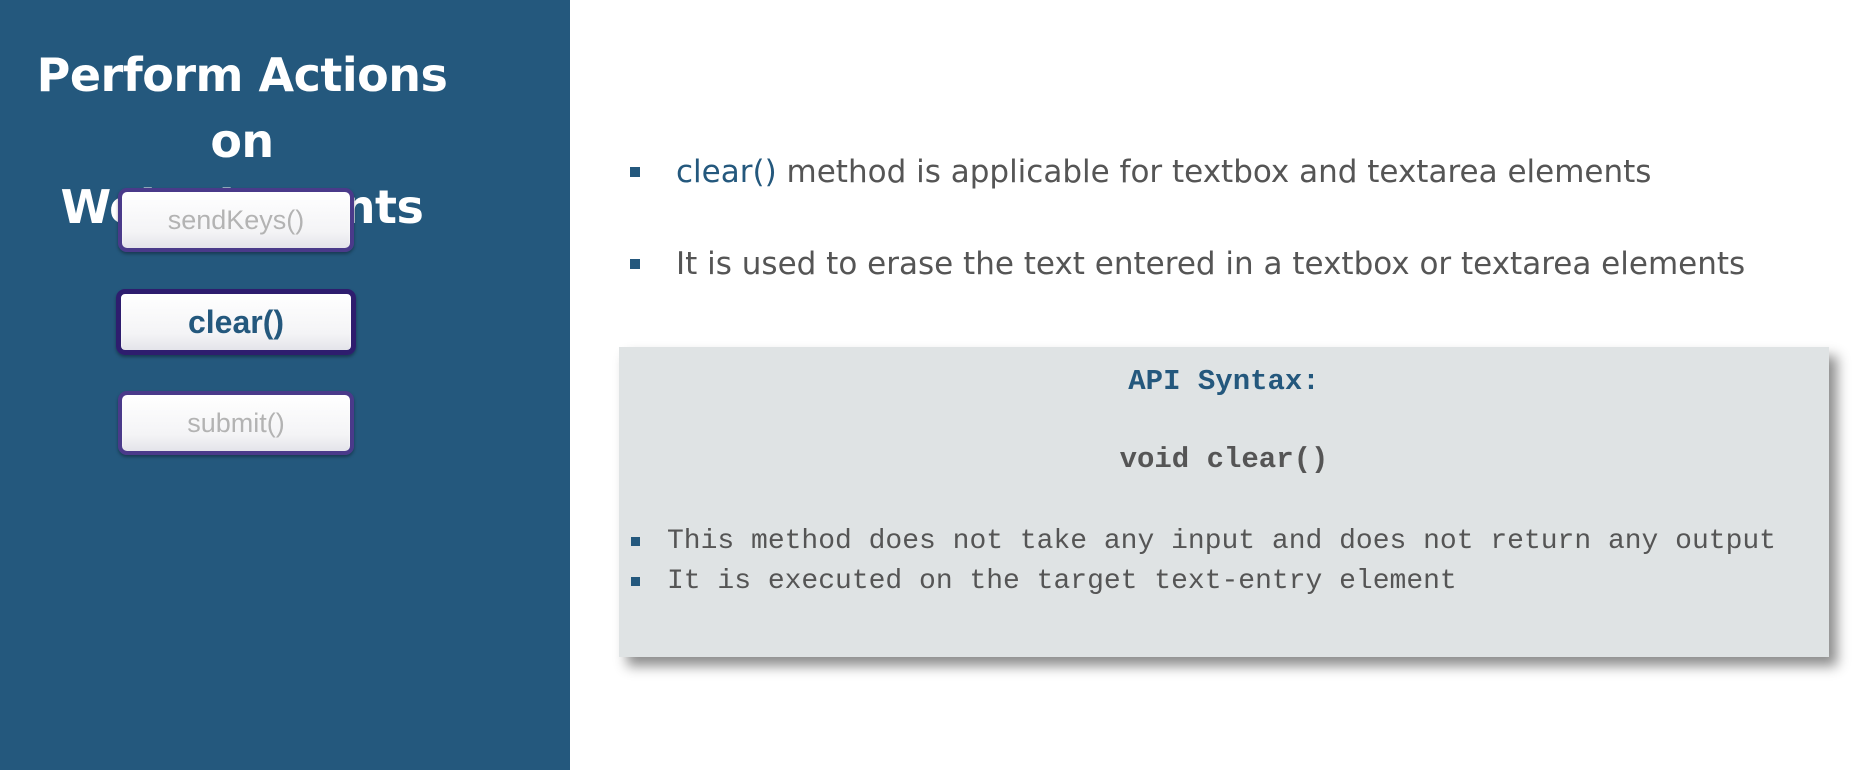 This screenshot has width=1866, height=770. I want to click on sendkeys-button-label: sendKeys(), so click(236, 219).